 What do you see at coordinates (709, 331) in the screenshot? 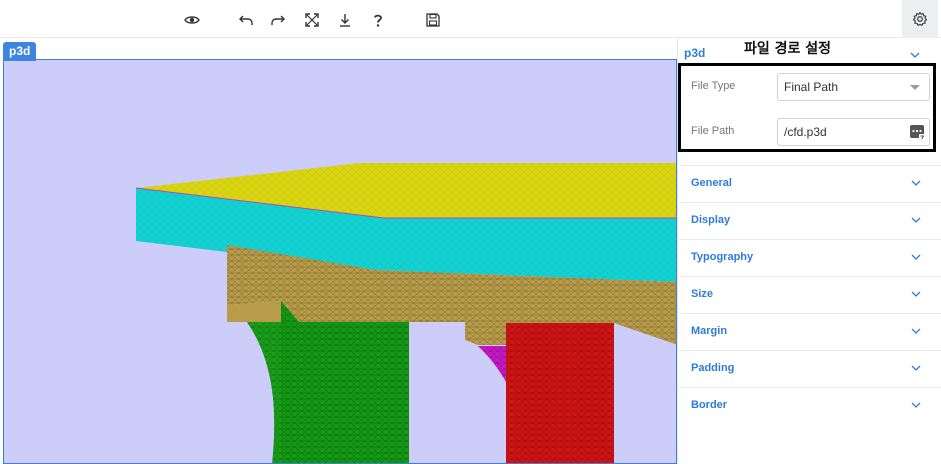
I see `section-label: Margin` at bounding box center [709, 331].